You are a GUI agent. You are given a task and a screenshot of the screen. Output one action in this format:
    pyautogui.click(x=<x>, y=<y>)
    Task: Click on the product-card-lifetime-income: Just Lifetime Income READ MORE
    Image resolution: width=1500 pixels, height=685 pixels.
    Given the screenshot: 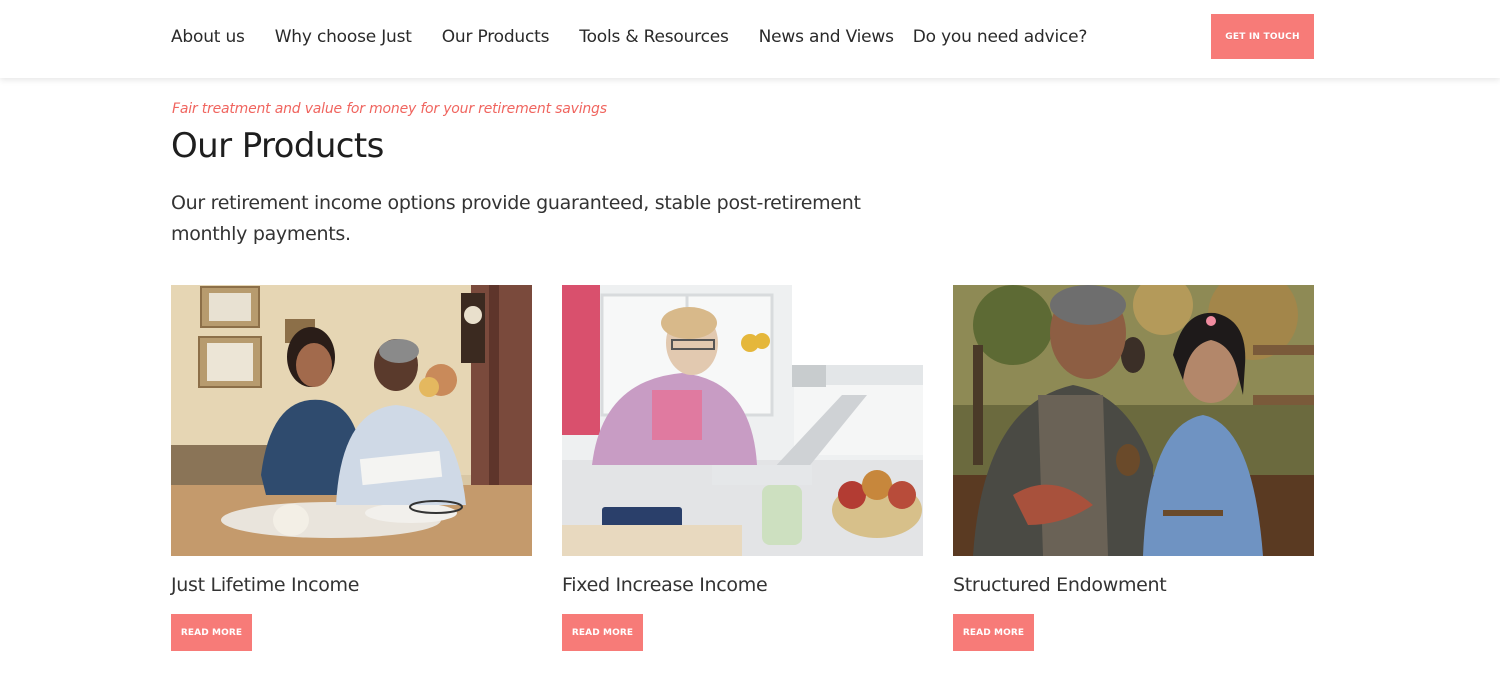 What is the action you would take?
    pyautogui.click(x=351, y=468)
    